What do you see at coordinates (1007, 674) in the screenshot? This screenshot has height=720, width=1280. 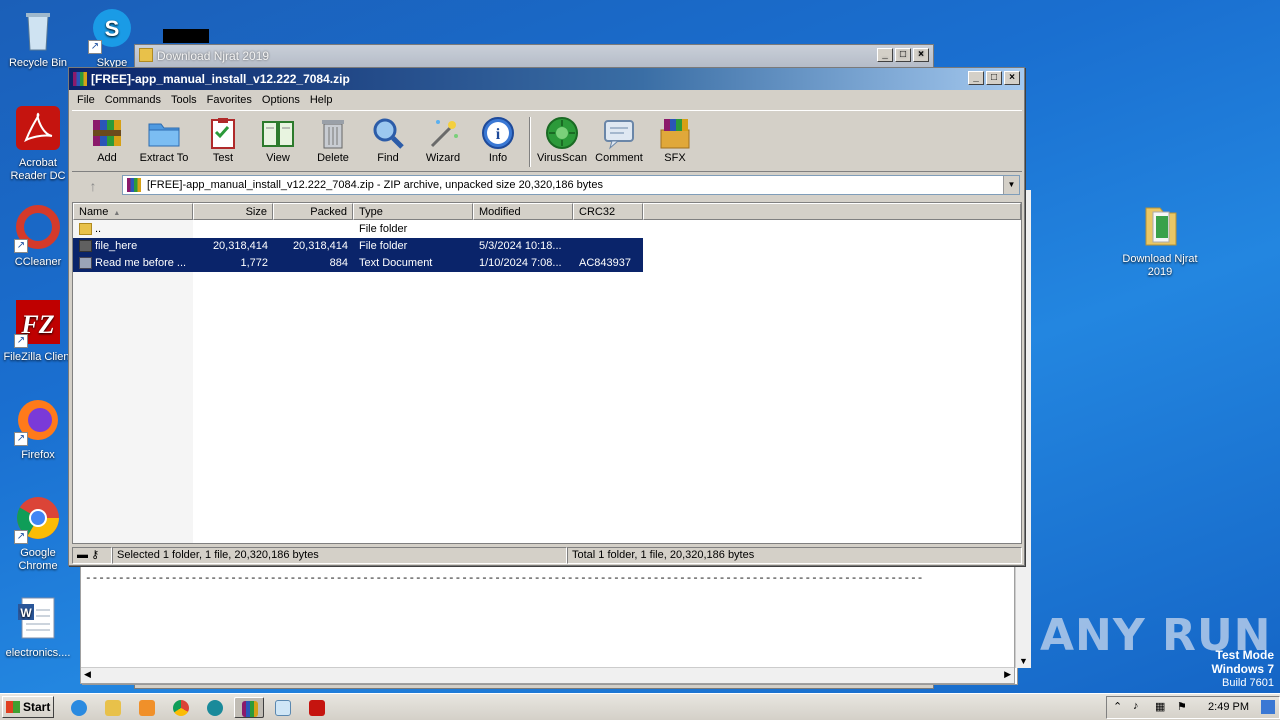 I see `scroll-right-icon: ▶` at bounding box center [1007, 674].